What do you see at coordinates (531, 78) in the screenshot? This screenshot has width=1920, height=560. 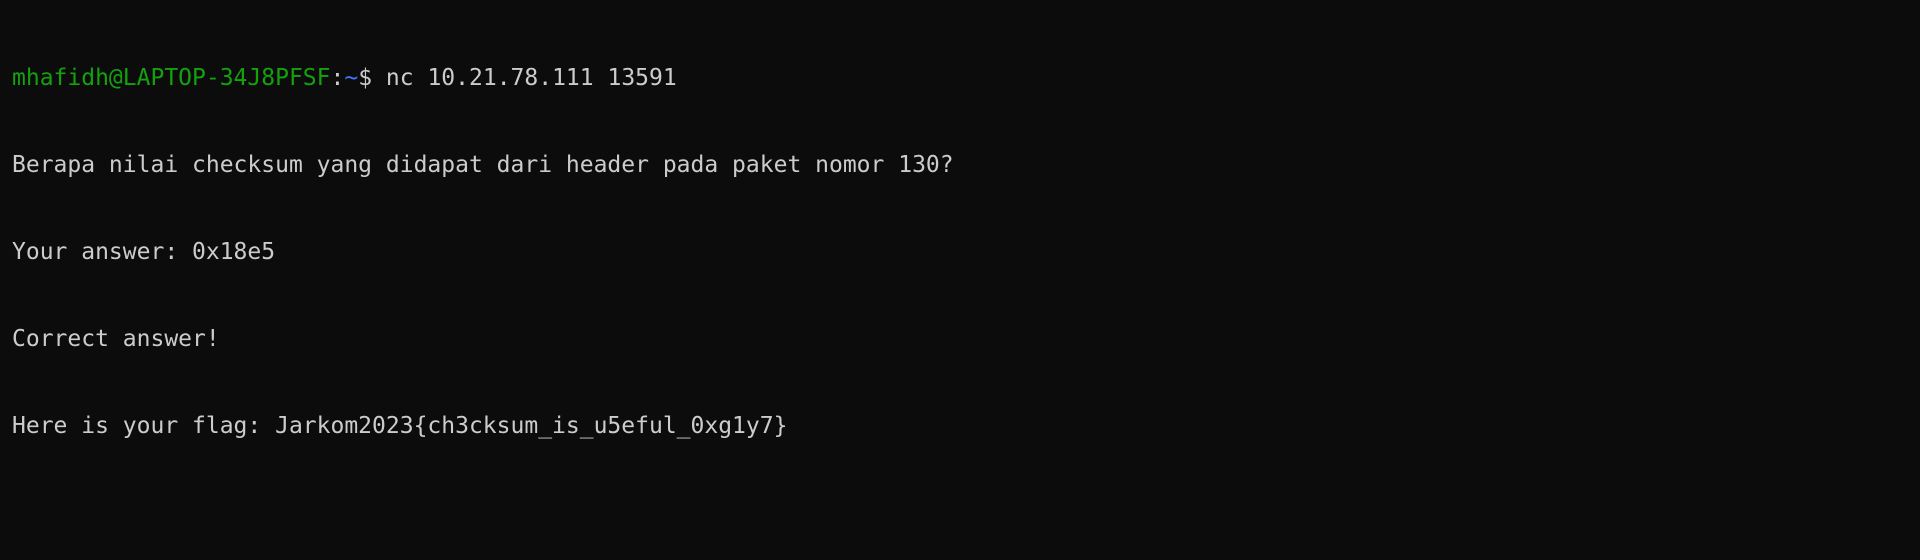 I see `command-text: nc 10.21.78.111 13591` at bounding box center [531, 78].